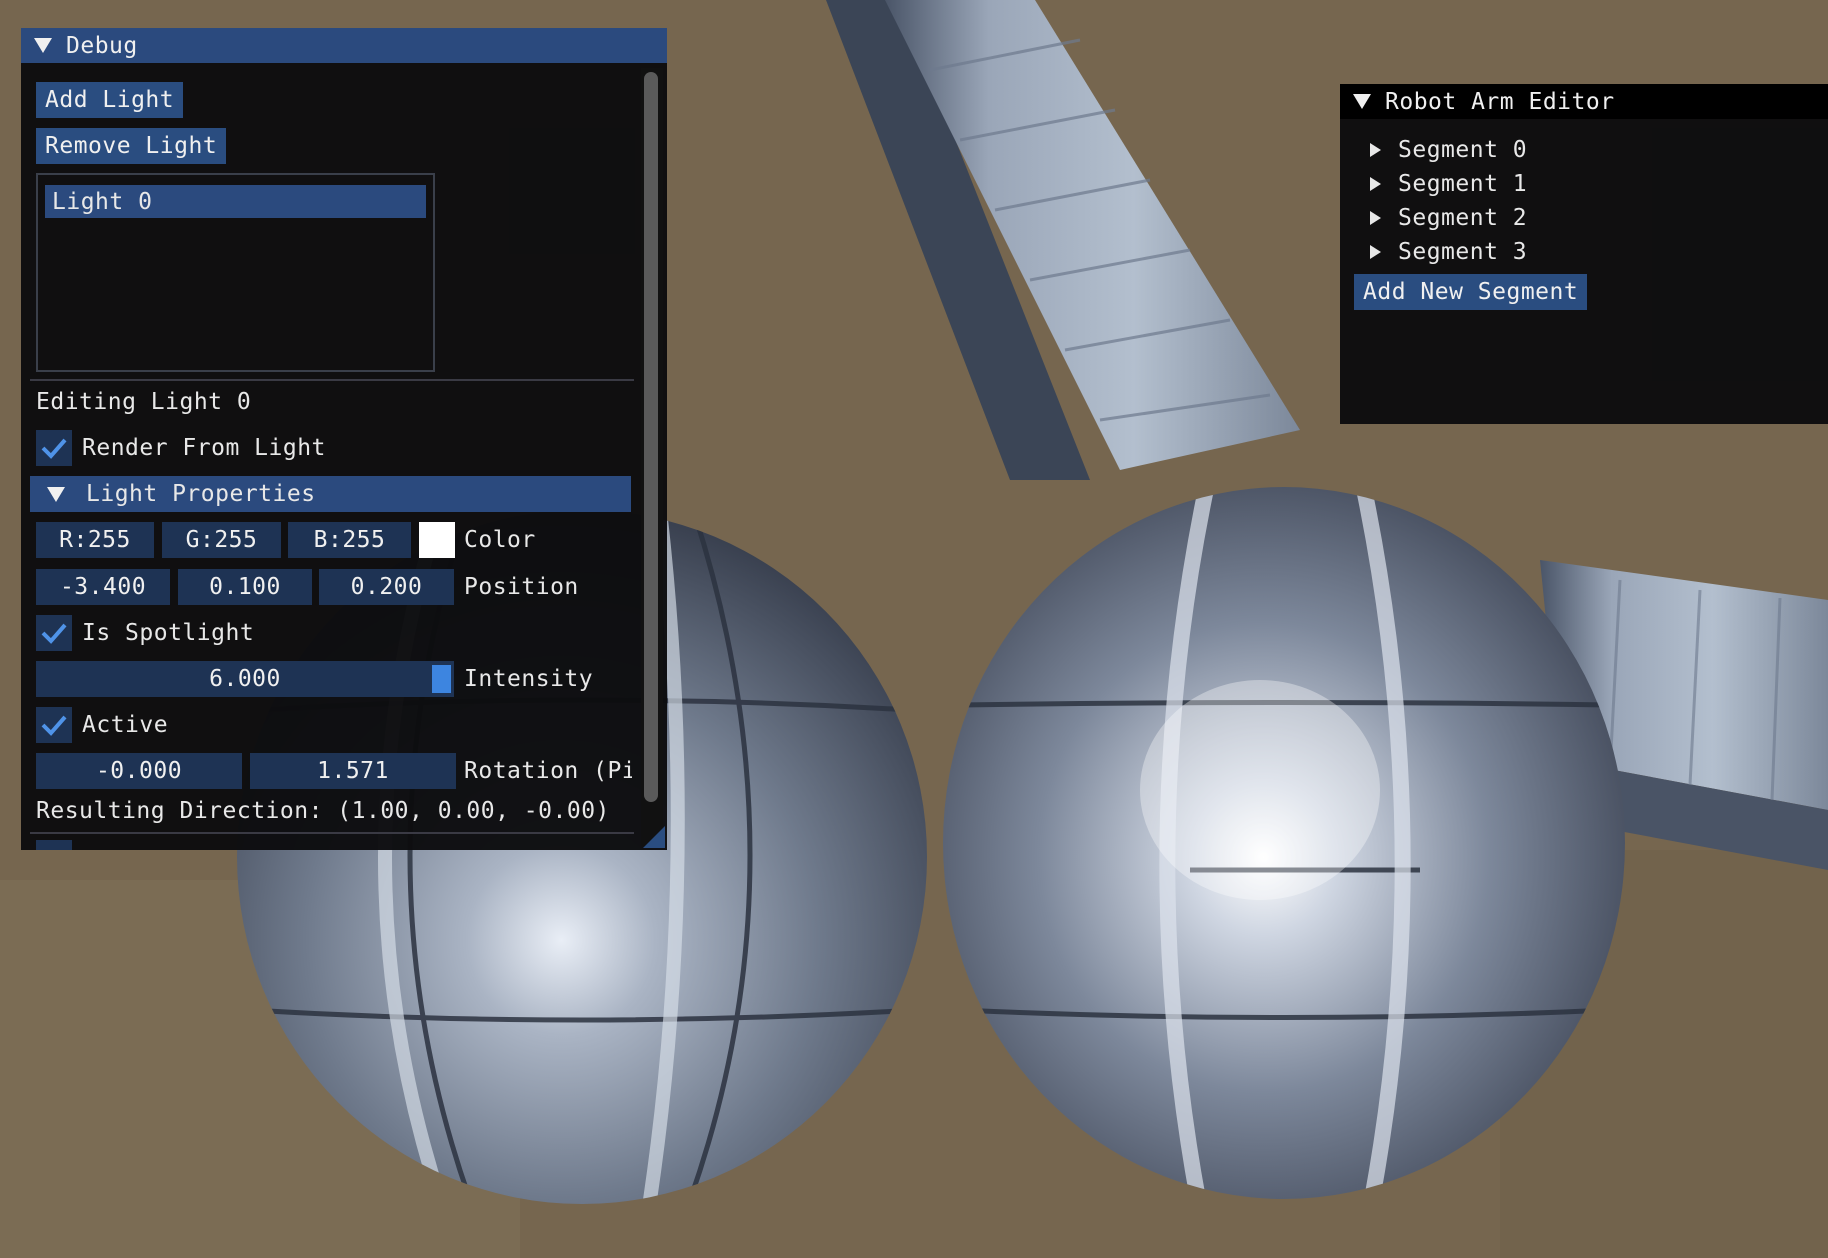 The image size is (1828, 1258). What do you see at coordinates (323, 811) in the screenshot?
I see `resulting-direction-text: Resulting Direction: (1.00, 0.00, -0.00)` at bounding box center [323, 811].